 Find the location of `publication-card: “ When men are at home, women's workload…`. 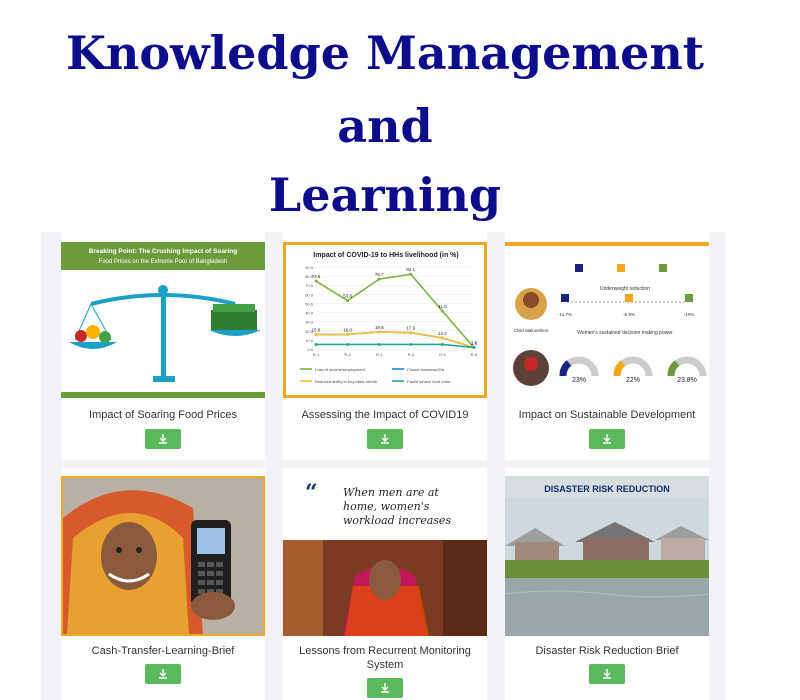

publication-card: “ When men are at home, women's workload… is located at coordinates (385, 584).